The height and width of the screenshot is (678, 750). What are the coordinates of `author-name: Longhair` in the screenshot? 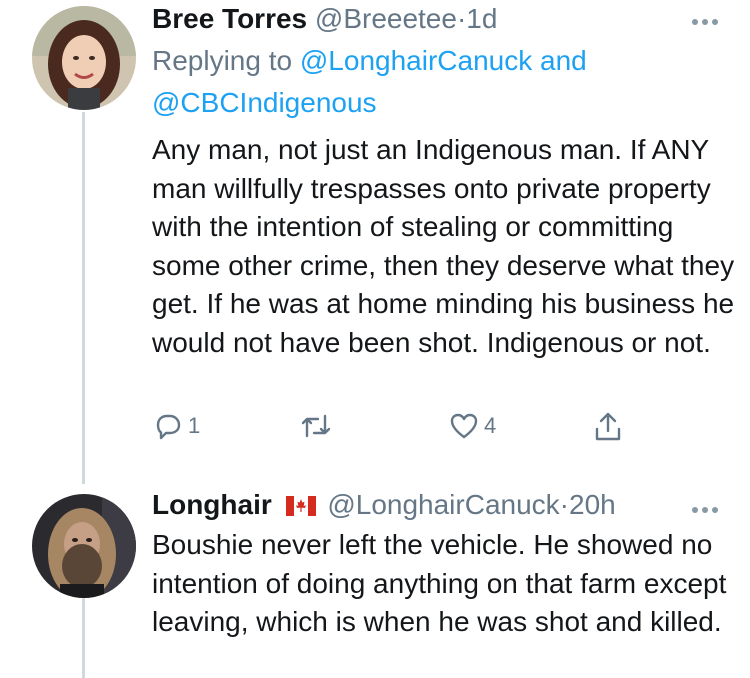 It's located at (212, 504).